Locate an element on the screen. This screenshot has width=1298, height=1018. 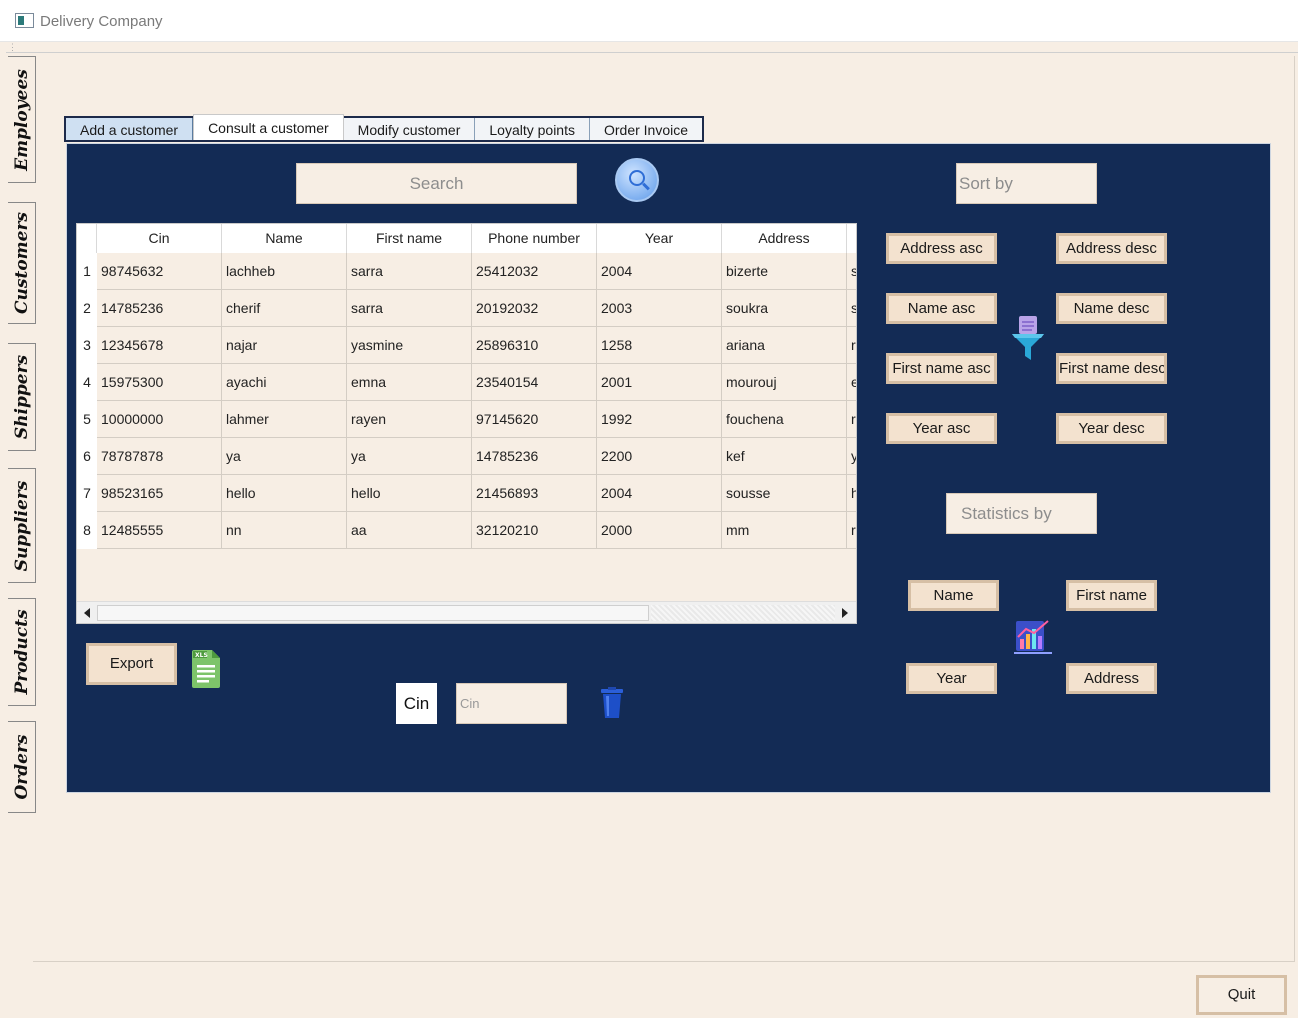
cell-cin: 10000000 is located at coordinates (159, 419).